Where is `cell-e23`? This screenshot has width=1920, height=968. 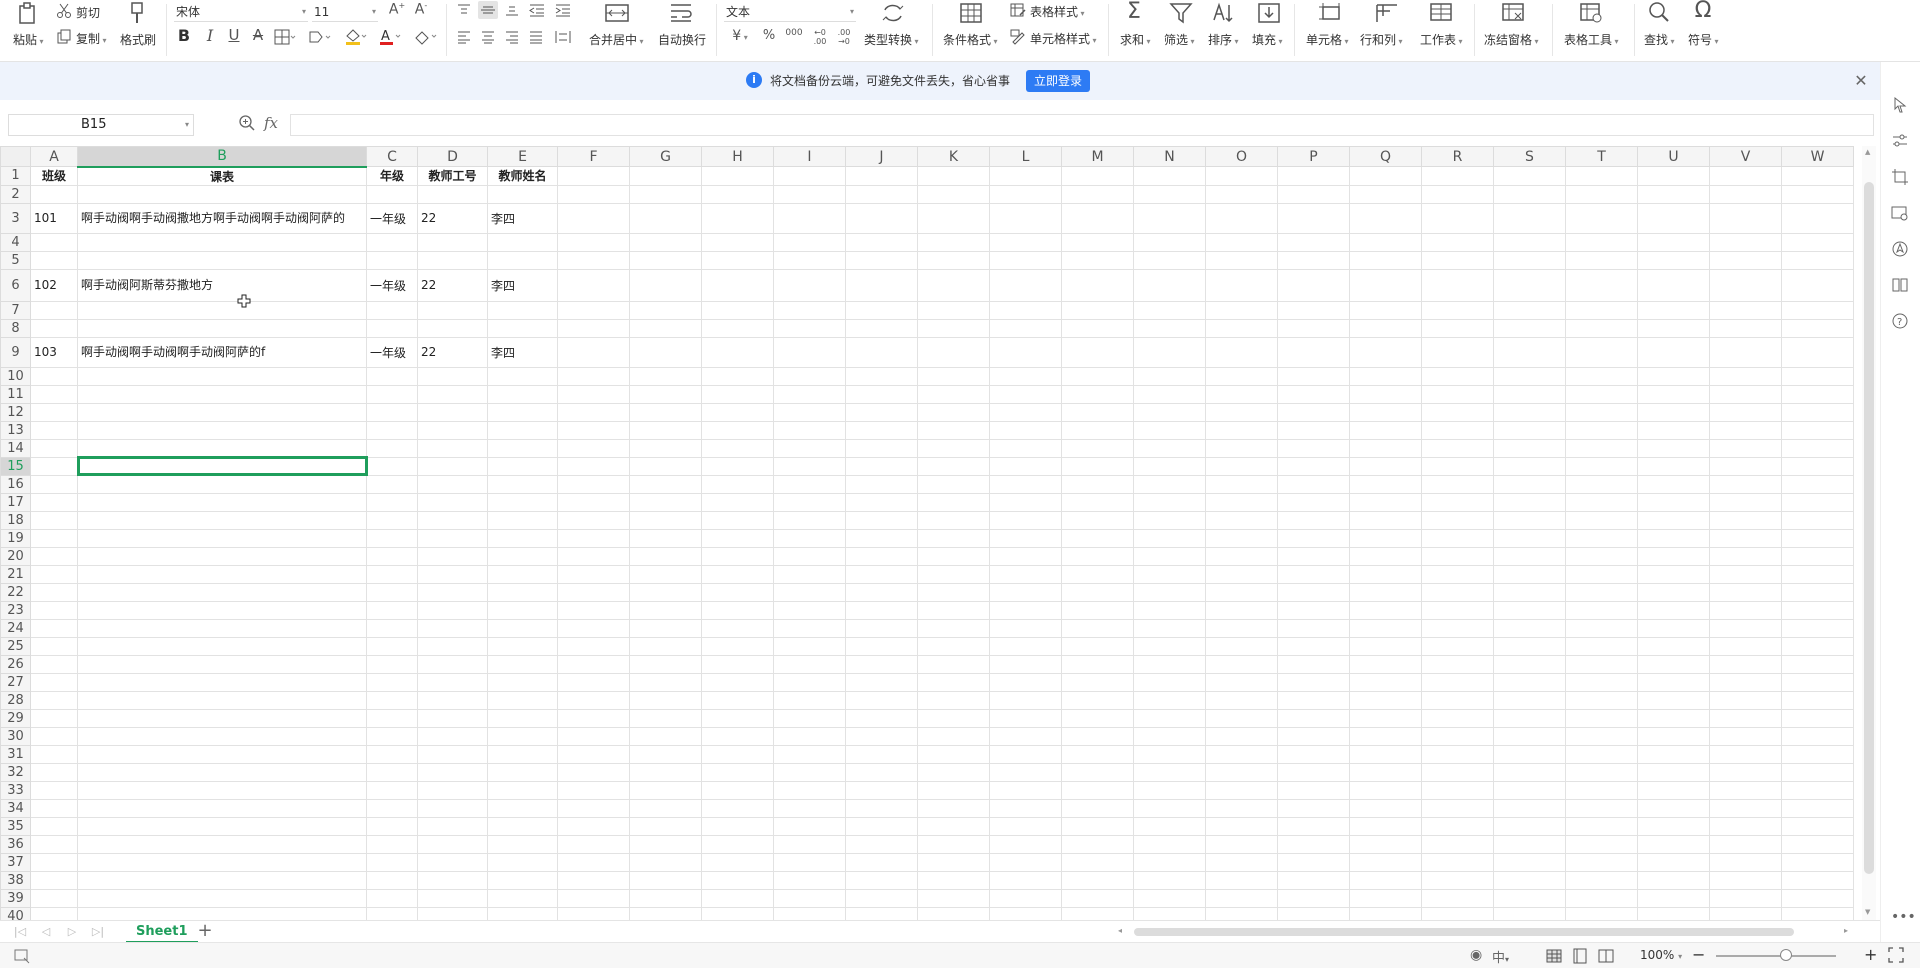 cell-e23 is located at coordinates (522, 610).